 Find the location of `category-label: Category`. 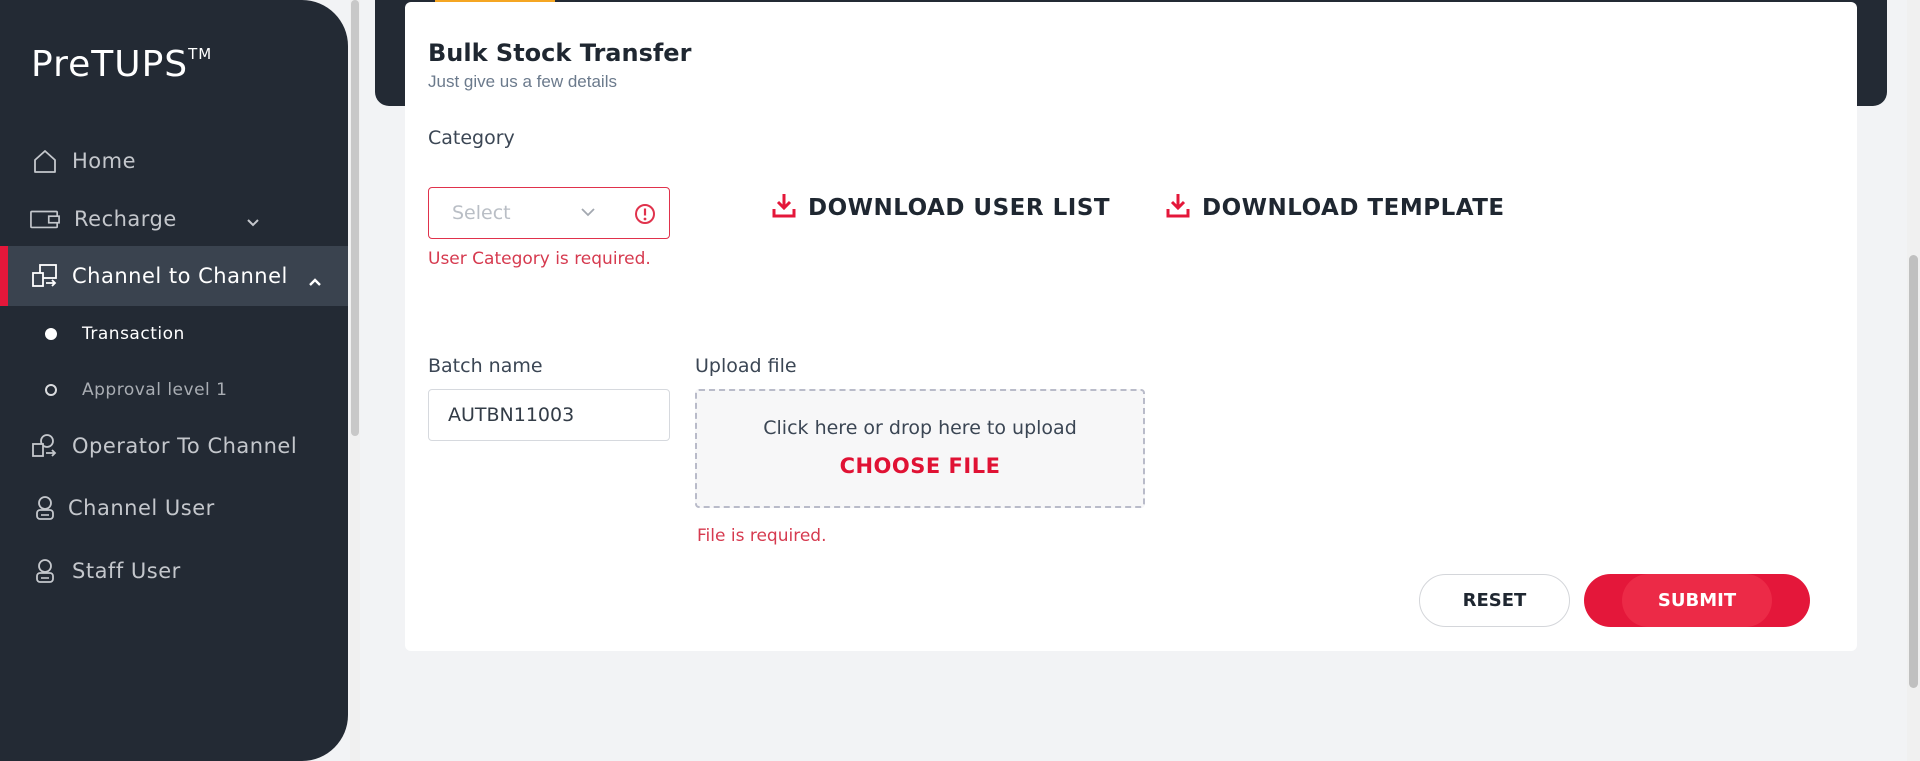

category-label: Category is located at coordinates (471, 138).